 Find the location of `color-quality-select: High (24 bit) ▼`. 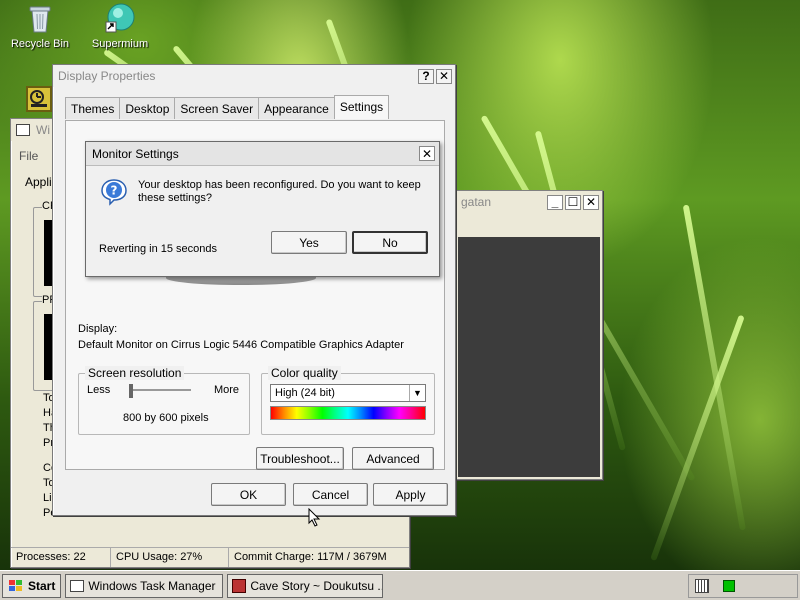

color-quality-select: High (24 bit) ▼ is located at coordinates (348, 393).